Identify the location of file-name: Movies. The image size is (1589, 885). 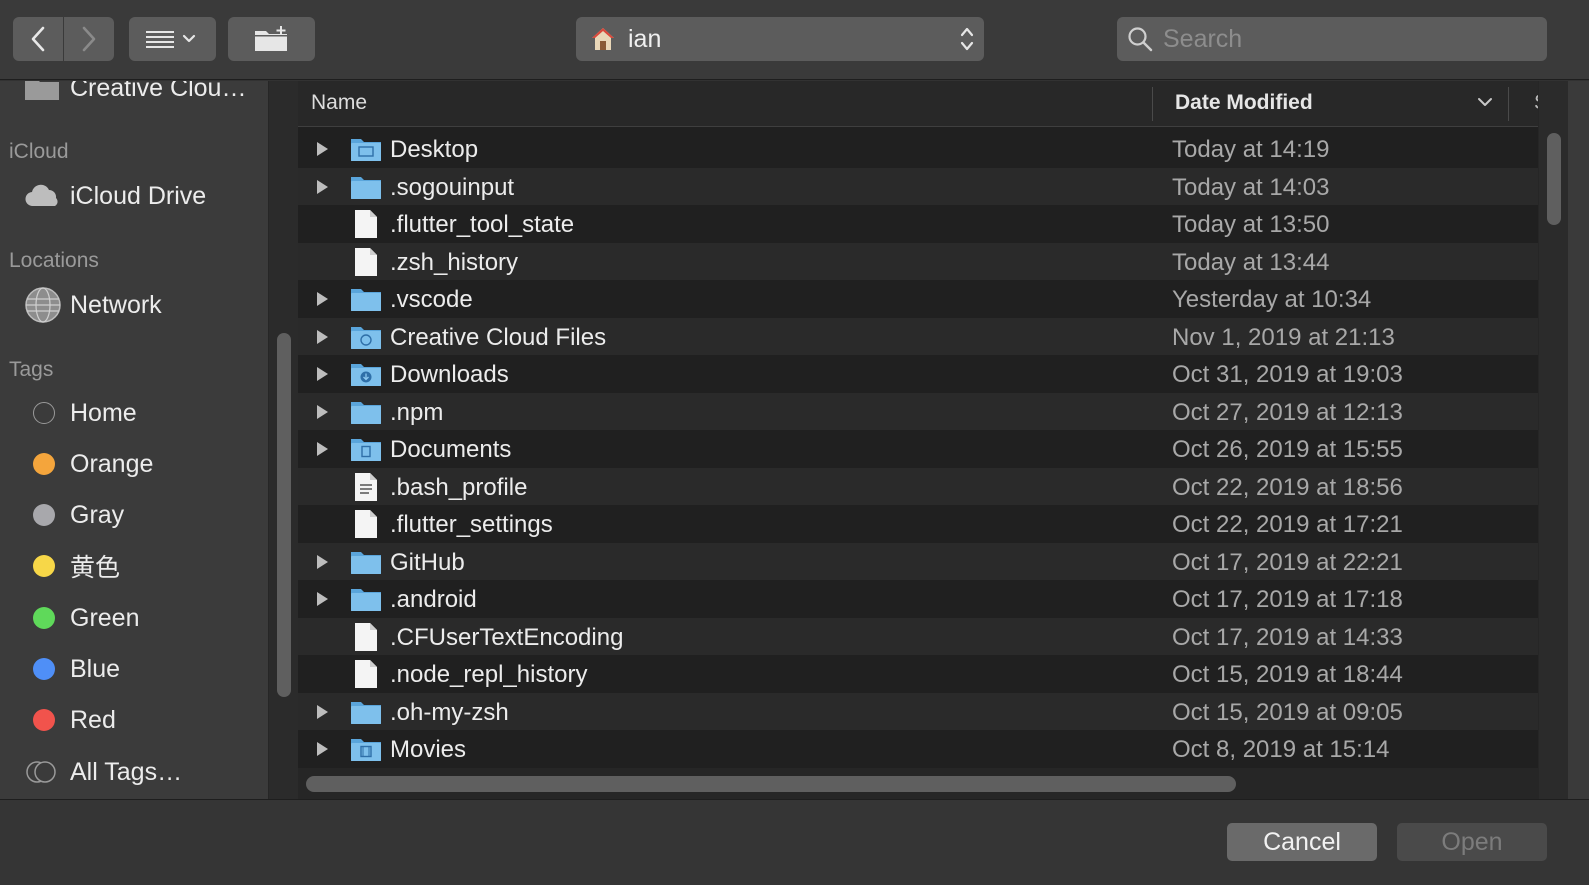
(428, 749).